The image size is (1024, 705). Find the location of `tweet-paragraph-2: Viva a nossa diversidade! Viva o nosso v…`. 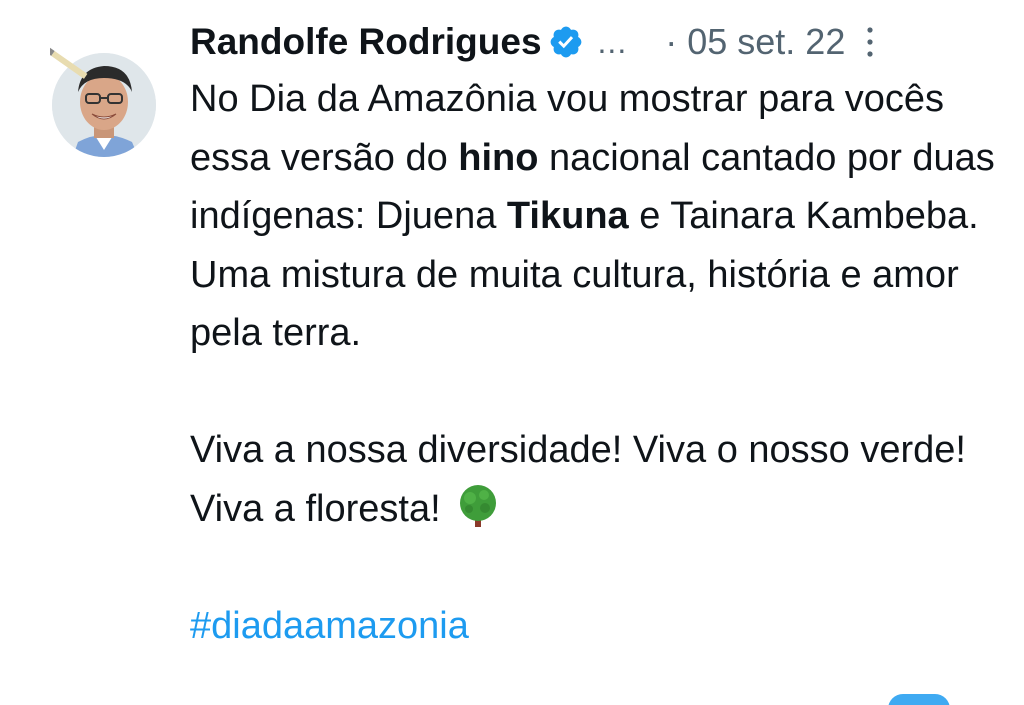

tweet-paragraph-2: Viva a nossa diversidade! Viva o nosso v… is located at coordinates (597, 479).